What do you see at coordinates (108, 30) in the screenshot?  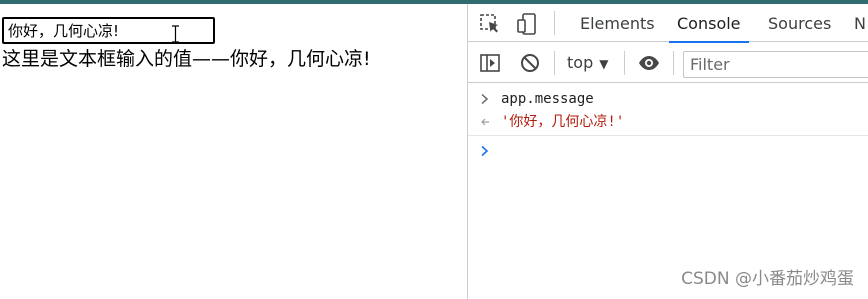 I see `message-input: 你好，几何心凉!` at bounding box center [108, 30].